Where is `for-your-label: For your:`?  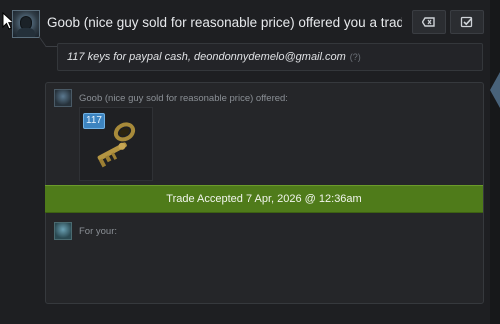
for-your-label: For your: is located at coordinates (98, 231).